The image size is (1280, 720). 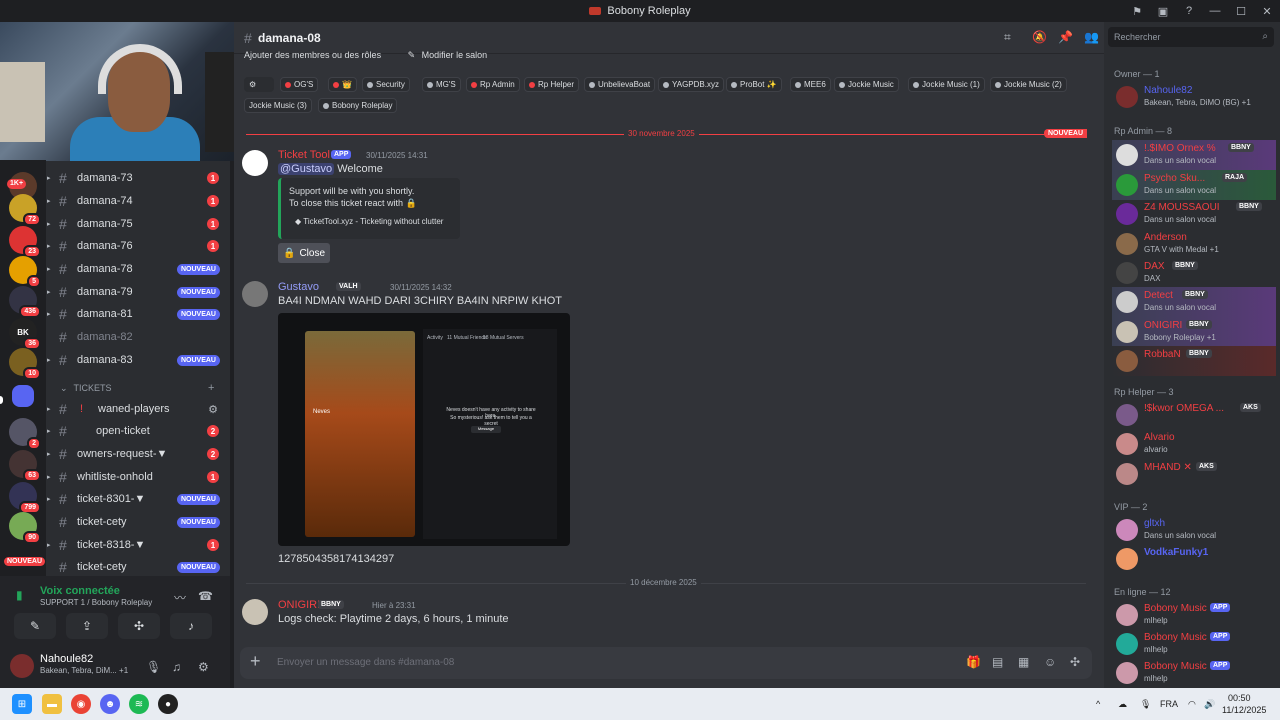 I want to click on headphones-icon: ♫, so click(x=176, y=667).